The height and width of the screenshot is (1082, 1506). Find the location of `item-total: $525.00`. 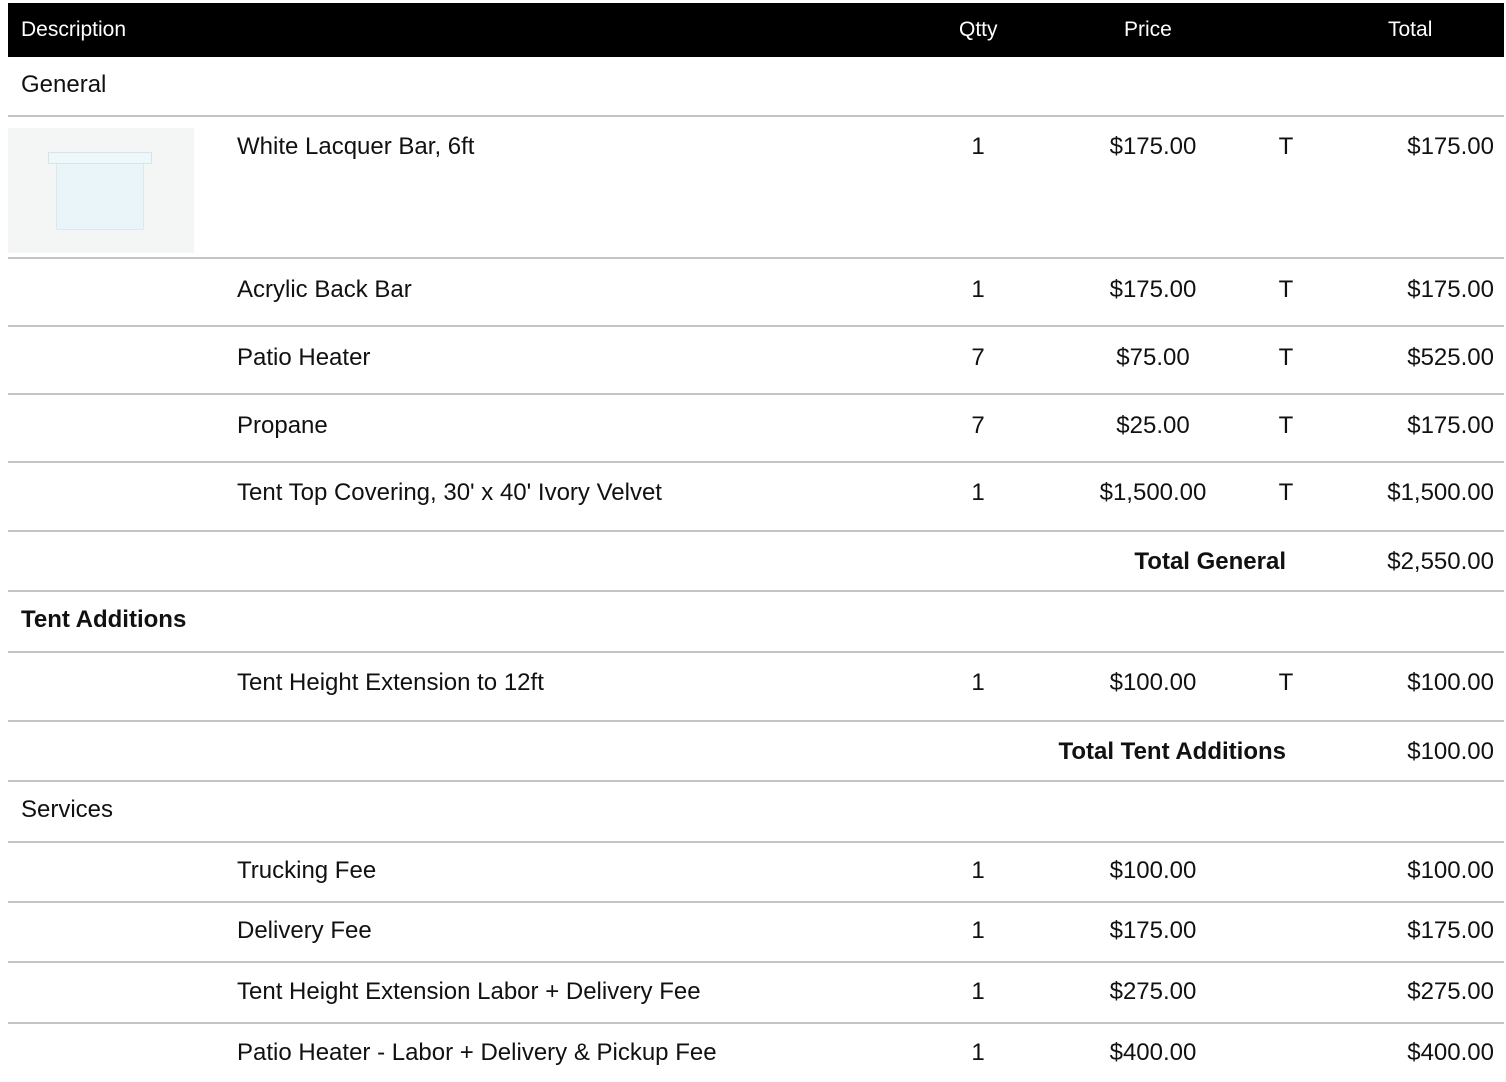

item-total: $525.00 is located at coordinates (1450, 357).